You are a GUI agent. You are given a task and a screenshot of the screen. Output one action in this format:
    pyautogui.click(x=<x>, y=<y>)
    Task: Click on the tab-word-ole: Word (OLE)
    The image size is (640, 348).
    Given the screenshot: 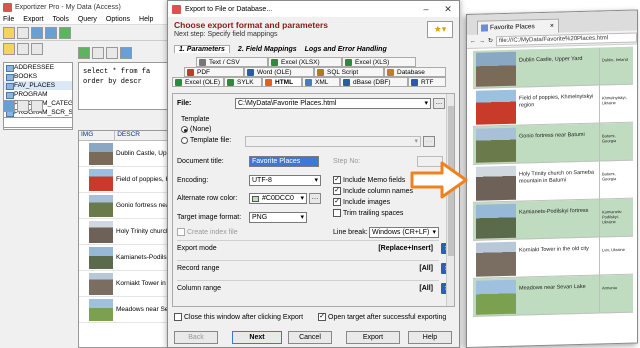 What is the action you would take?
    pyautogui.click(x=279, y=72)
    